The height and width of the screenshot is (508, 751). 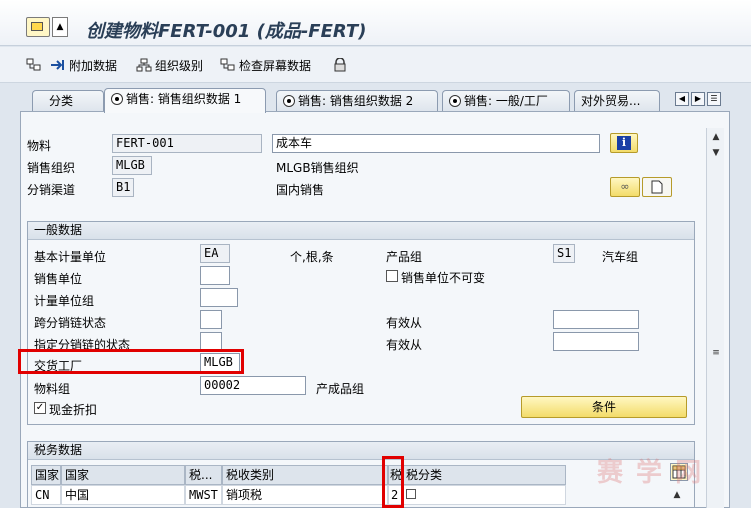 I want to click on lock-button, so click(x=341, y=65).